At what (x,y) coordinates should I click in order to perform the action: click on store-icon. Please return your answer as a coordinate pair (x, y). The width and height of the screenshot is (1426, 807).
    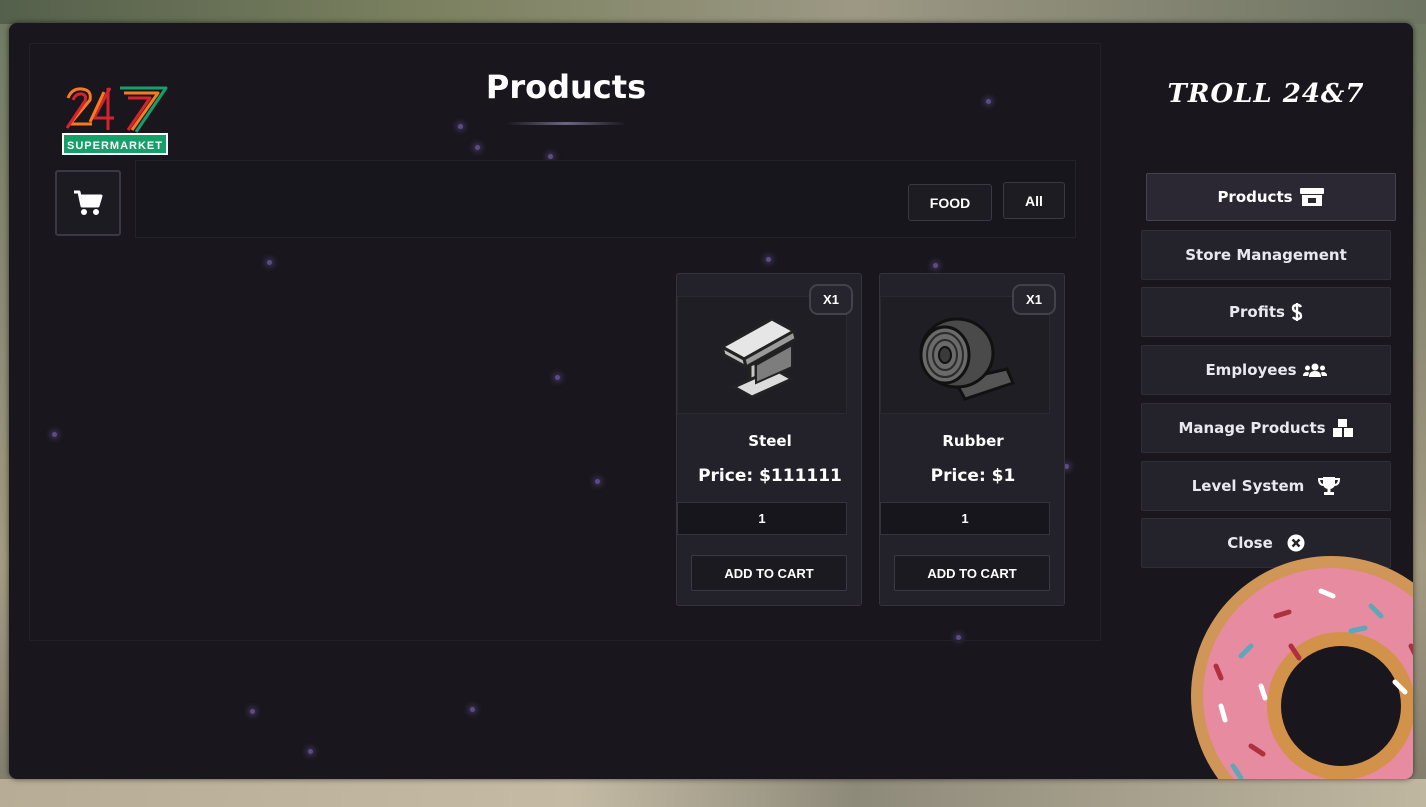
    Looking at the image, I should click on (1312, 197).